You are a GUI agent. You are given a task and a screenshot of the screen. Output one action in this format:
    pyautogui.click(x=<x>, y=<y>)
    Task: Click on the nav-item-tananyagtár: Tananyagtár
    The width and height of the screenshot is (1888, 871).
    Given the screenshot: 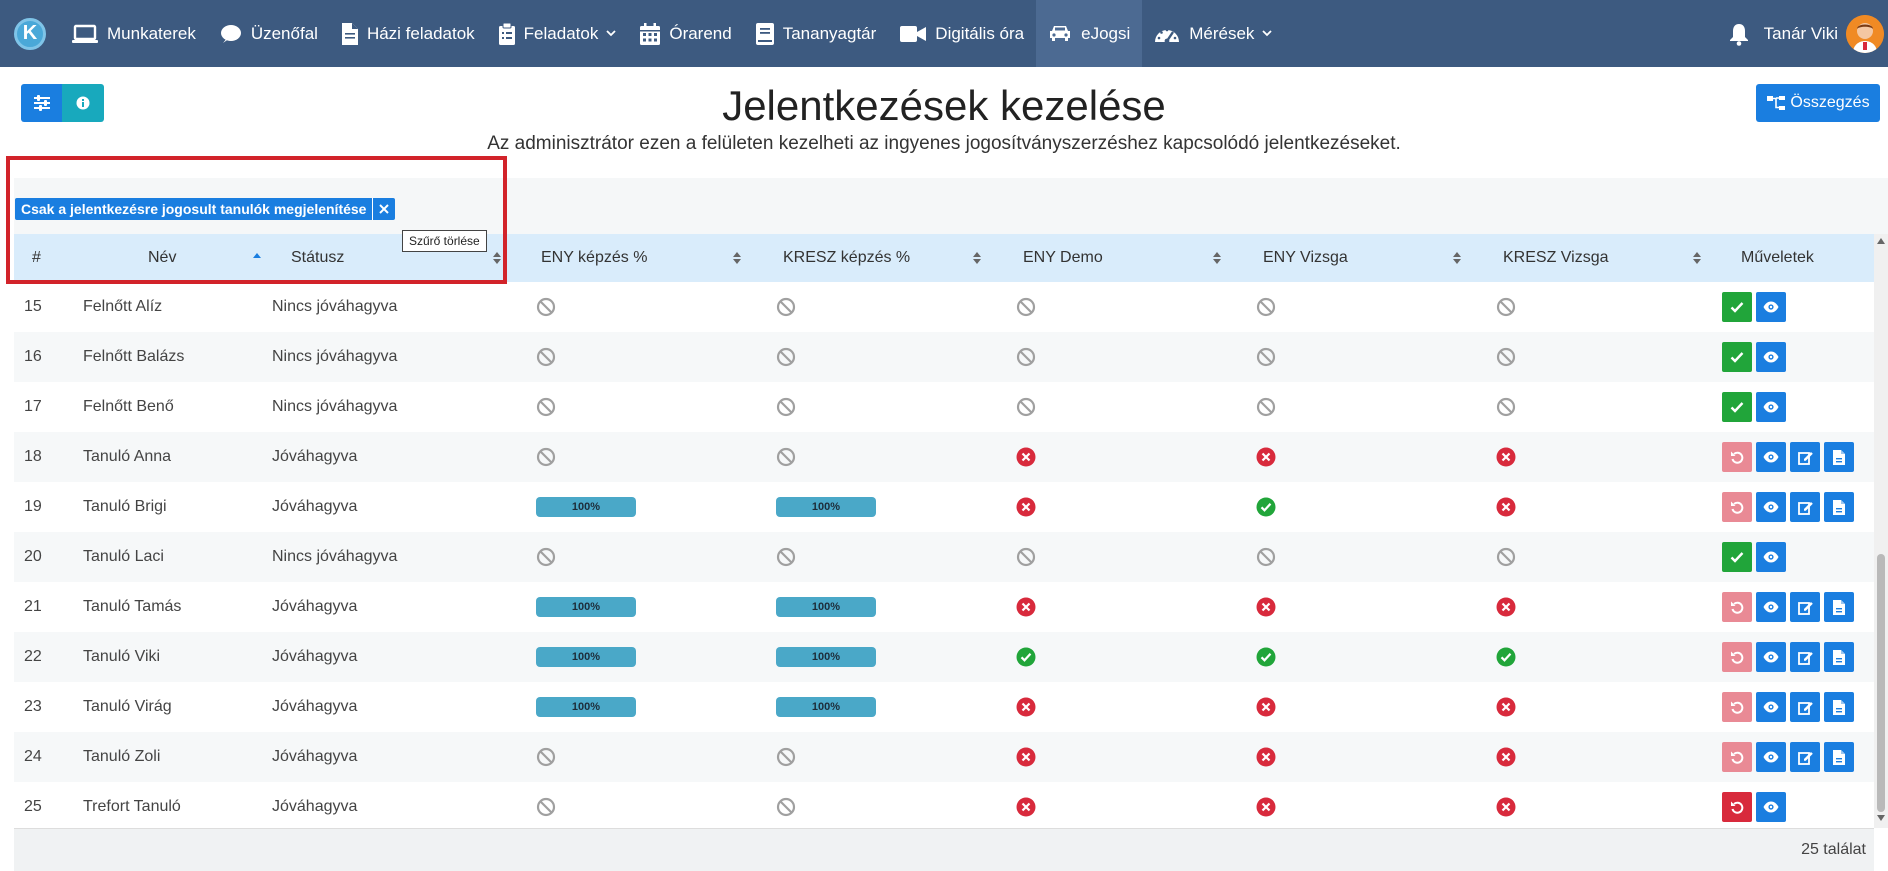 What is the action you would take?
    pyautogui.click(x=816, y=33)
    